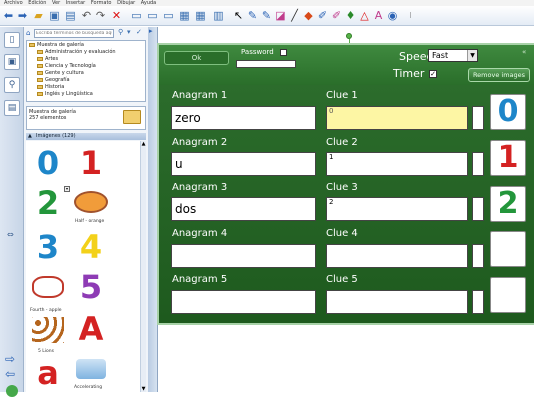  What do you see at coordinates (66, 66) in the screenshot?
I see `tree-item: Ciencia y Tecnología` at bounding box center [66, 66].